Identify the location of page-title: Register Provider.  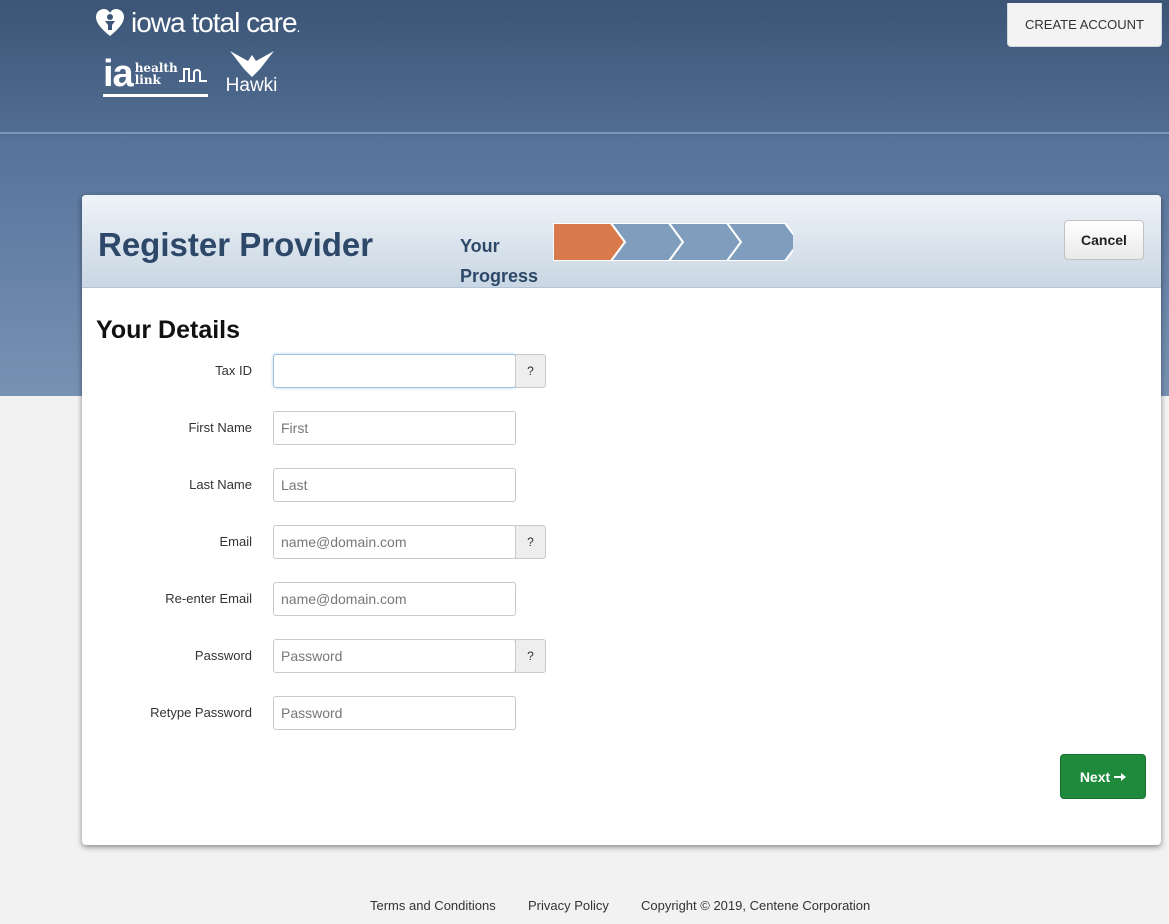
(236, 244).